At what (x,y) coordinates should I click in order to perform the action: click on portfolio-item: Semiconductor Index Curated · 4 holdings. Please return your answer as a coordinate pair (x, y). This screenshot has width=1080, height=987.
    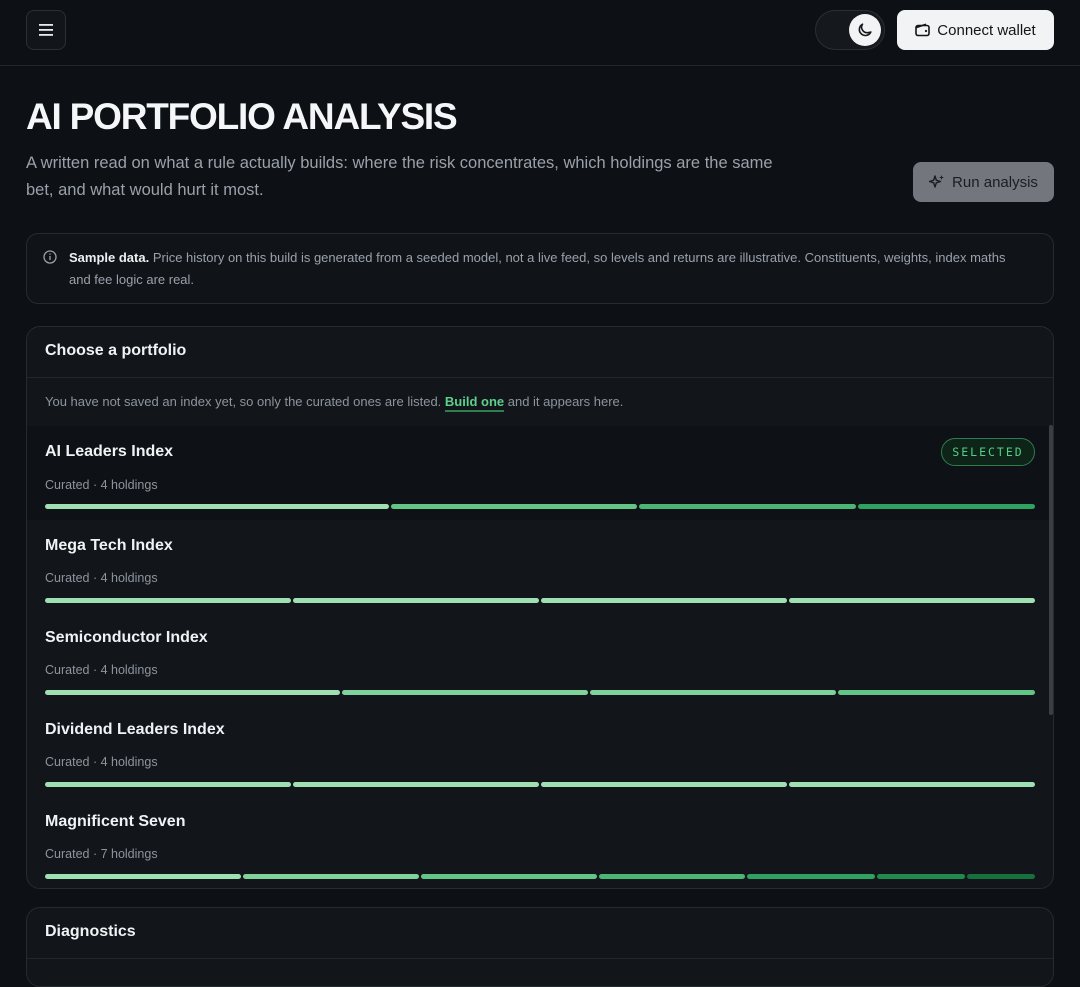
    Looking at the image, I should click on (538, 658).